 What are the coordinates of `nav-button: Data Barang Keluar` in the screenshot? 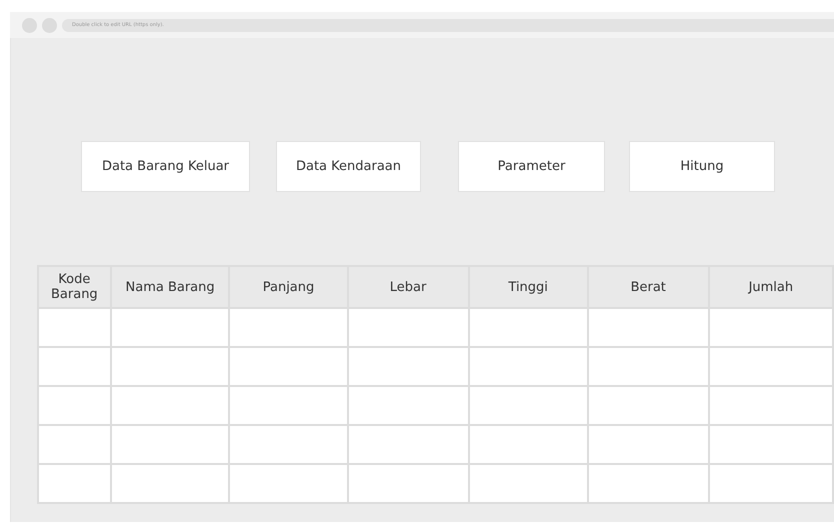 It's located at (165, 166).